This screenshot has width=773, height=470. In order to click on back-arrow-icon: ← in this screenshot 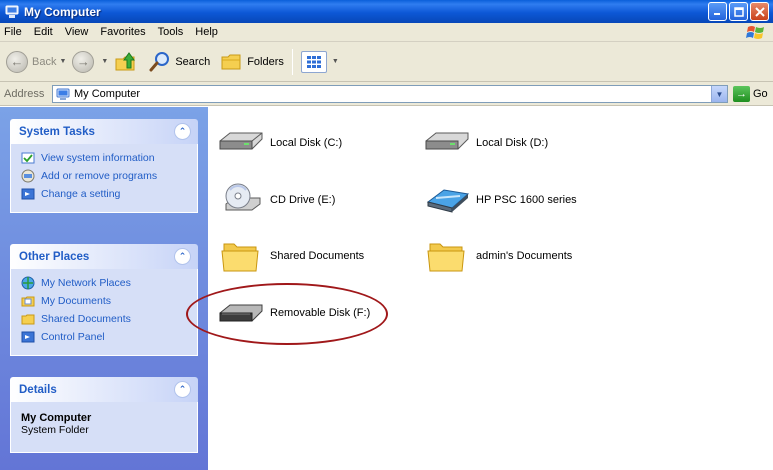, I will do `click(17, 61)`.